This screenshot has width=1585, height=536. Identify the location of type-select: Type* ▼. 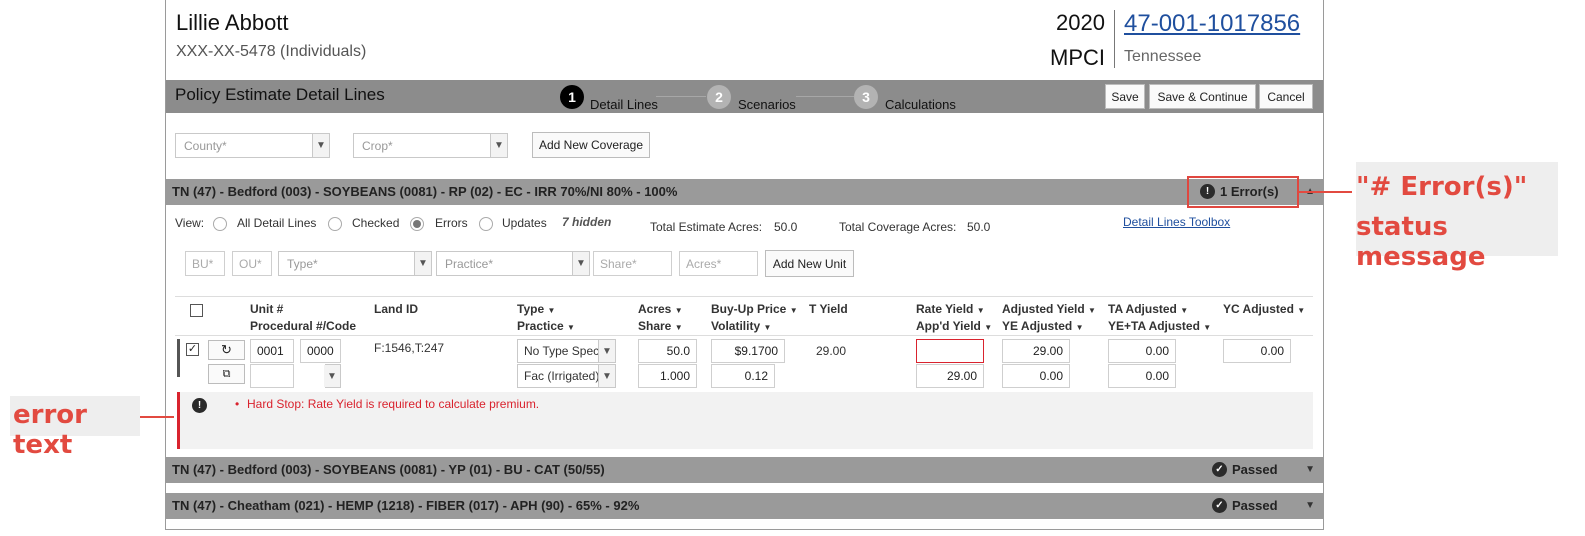
(355, 263).